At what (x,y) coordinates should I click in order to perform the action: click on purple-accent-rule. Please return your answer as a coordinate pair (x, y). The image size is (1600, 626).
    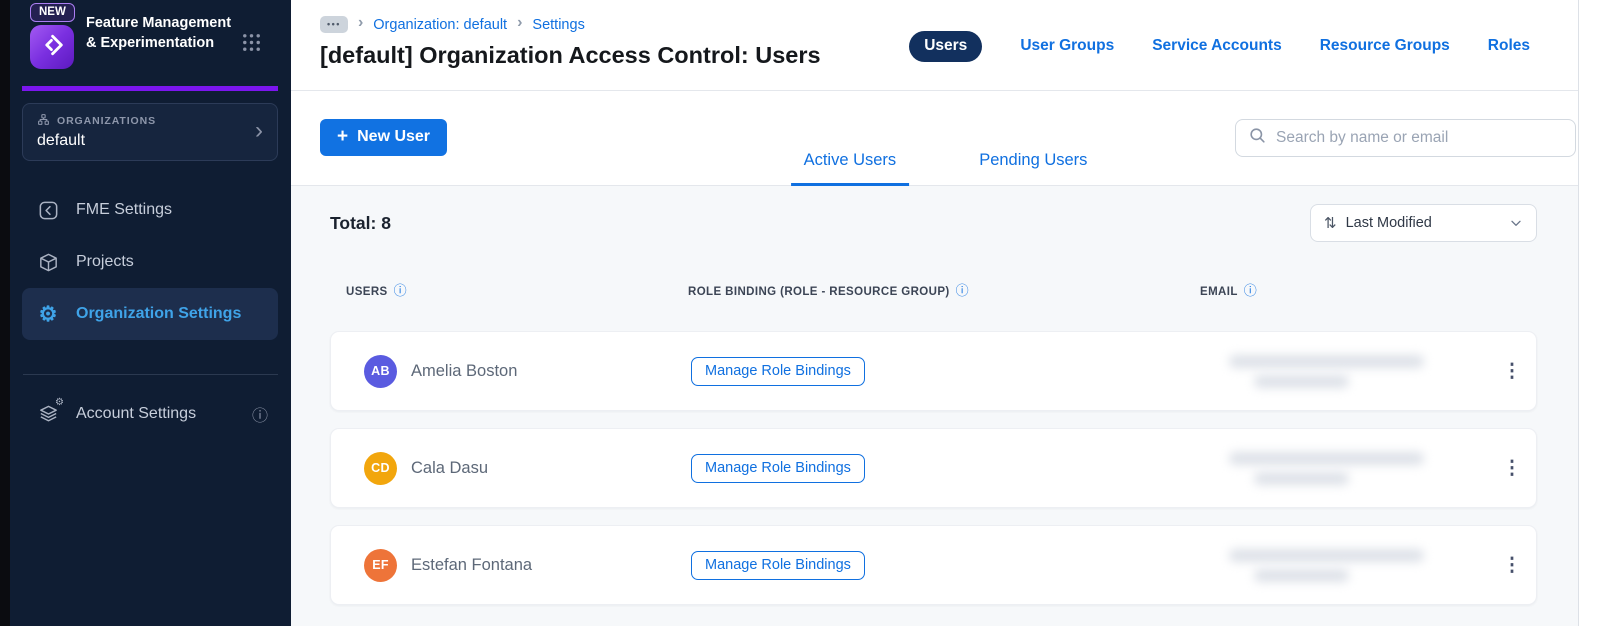
    Looking at the image, I should click on (150, 88).